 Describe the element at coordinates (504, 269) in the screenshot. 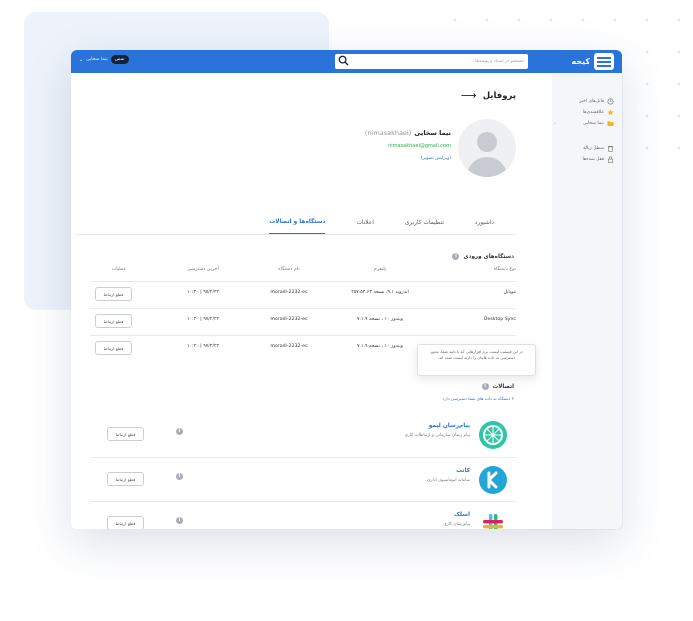

I see `col-device-type: نوع دستگاه` at that location.